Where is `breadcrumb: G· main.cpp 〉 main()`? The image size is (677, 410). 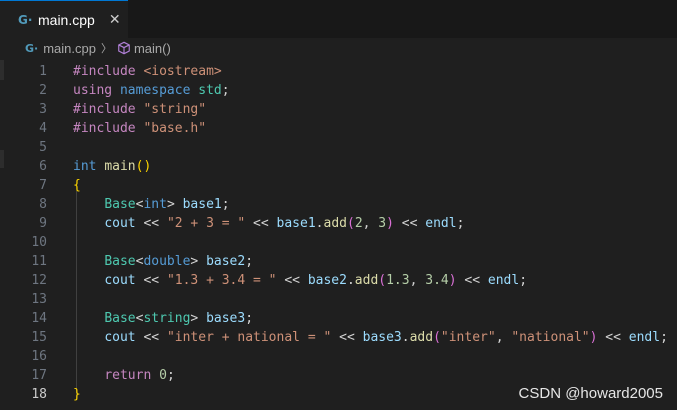
breadcrumb: G· main.cpp 〉 main() is located at coordinates (338, 48).